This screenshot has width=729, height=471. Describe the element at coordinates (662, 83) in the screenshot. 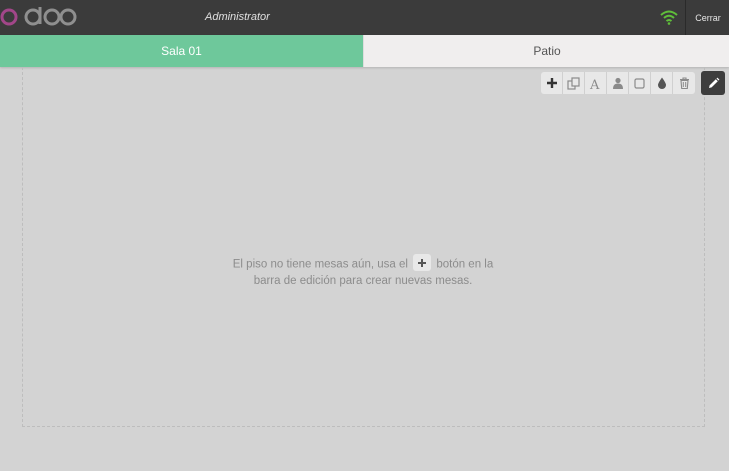

I see `color-icon` at that location.